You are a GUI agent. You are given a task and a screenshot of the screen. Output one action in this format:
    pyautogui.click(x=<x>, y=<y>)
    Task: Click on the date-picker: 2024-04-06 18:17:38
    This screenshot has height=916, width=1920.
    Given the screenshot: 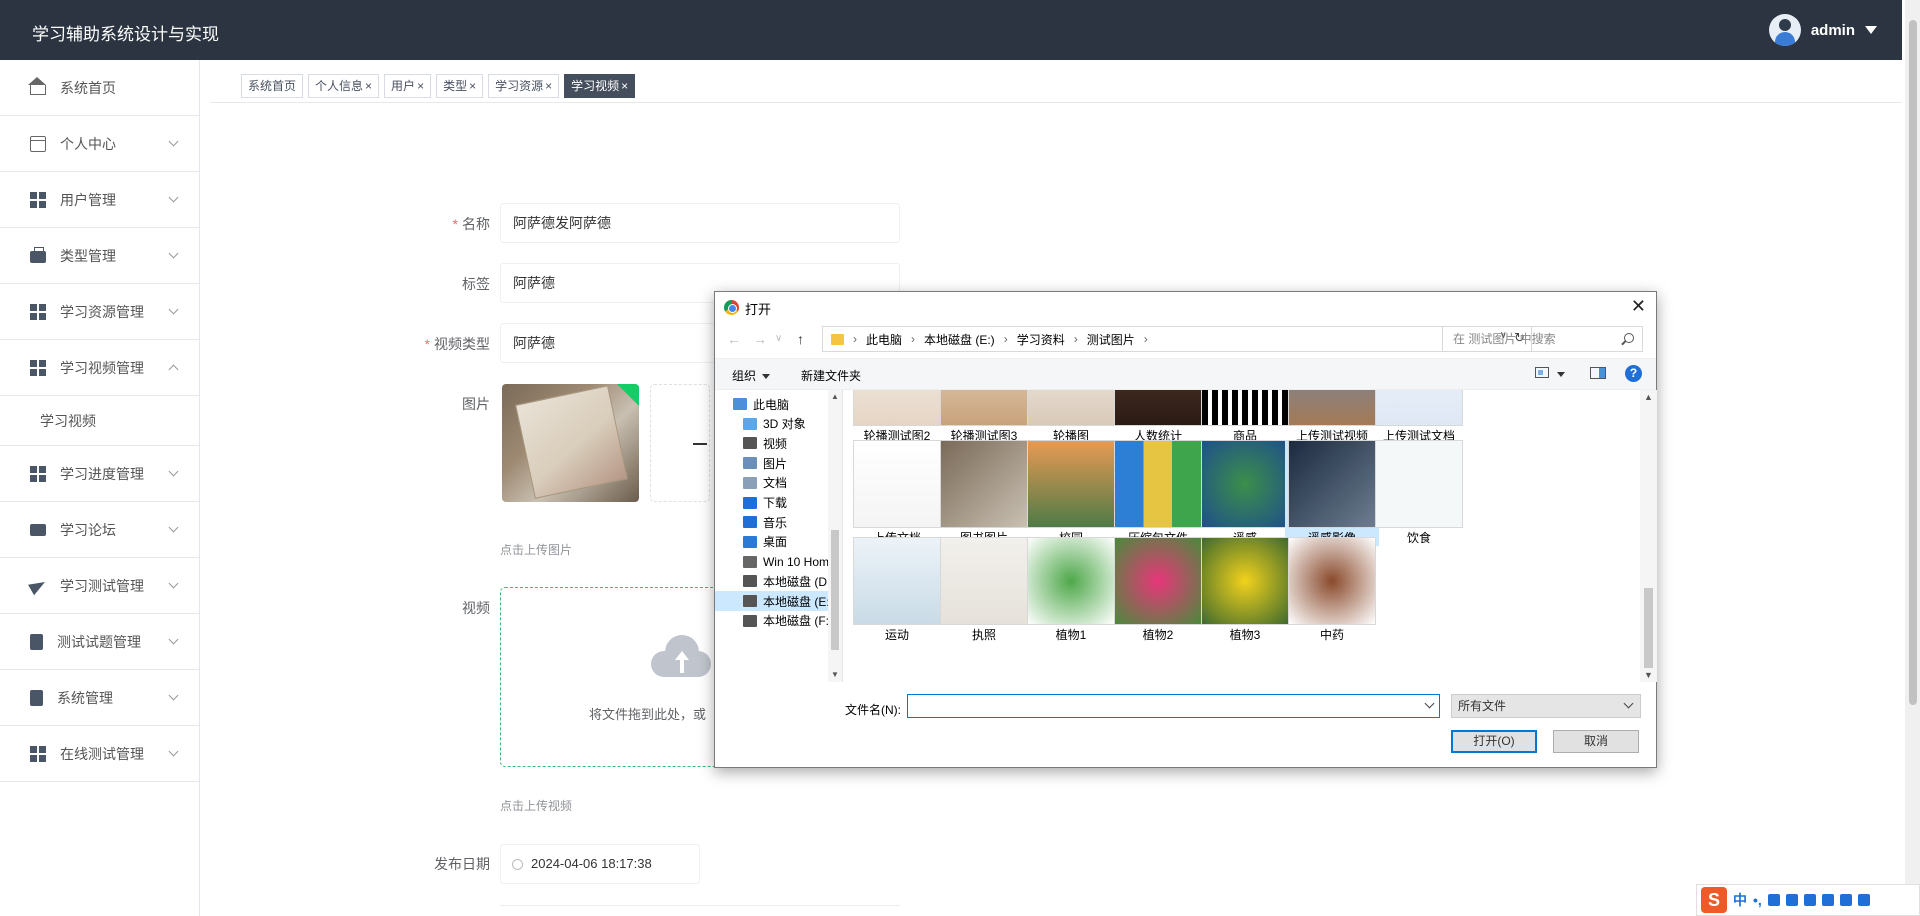 What is the action you would take?
    pyautogui.click(x=600, y=864)
    